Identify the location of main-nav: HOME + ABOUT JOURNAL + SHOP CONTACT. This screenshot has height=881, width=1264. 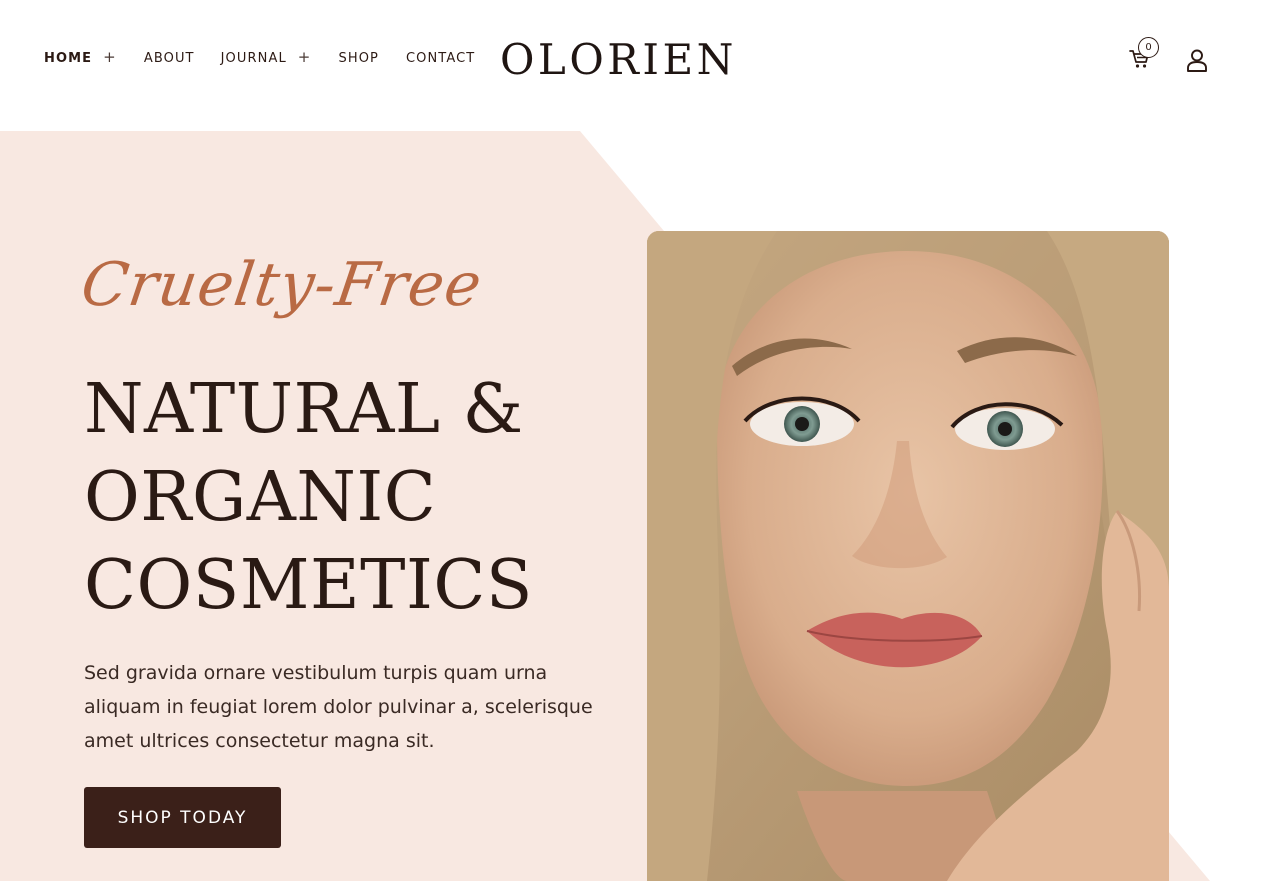
(259, 57).